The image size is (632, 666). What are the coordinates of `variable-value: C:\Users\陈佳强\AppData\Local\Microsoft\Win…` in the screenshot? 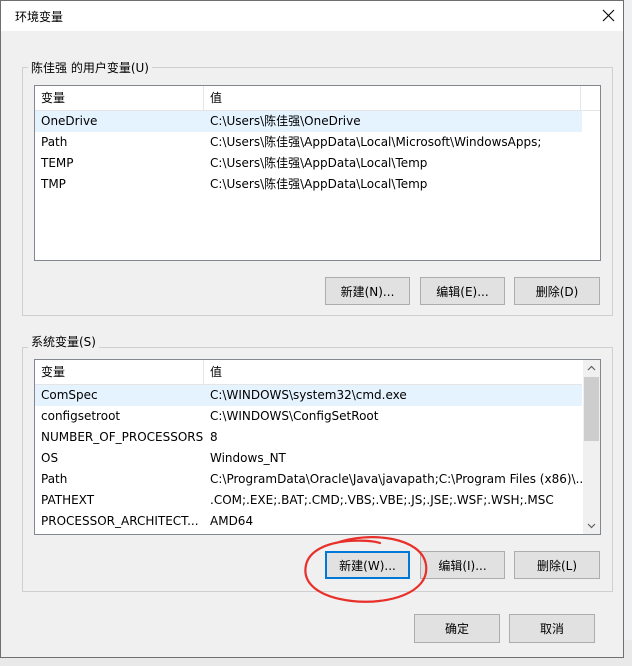 It's located at (376, 142).